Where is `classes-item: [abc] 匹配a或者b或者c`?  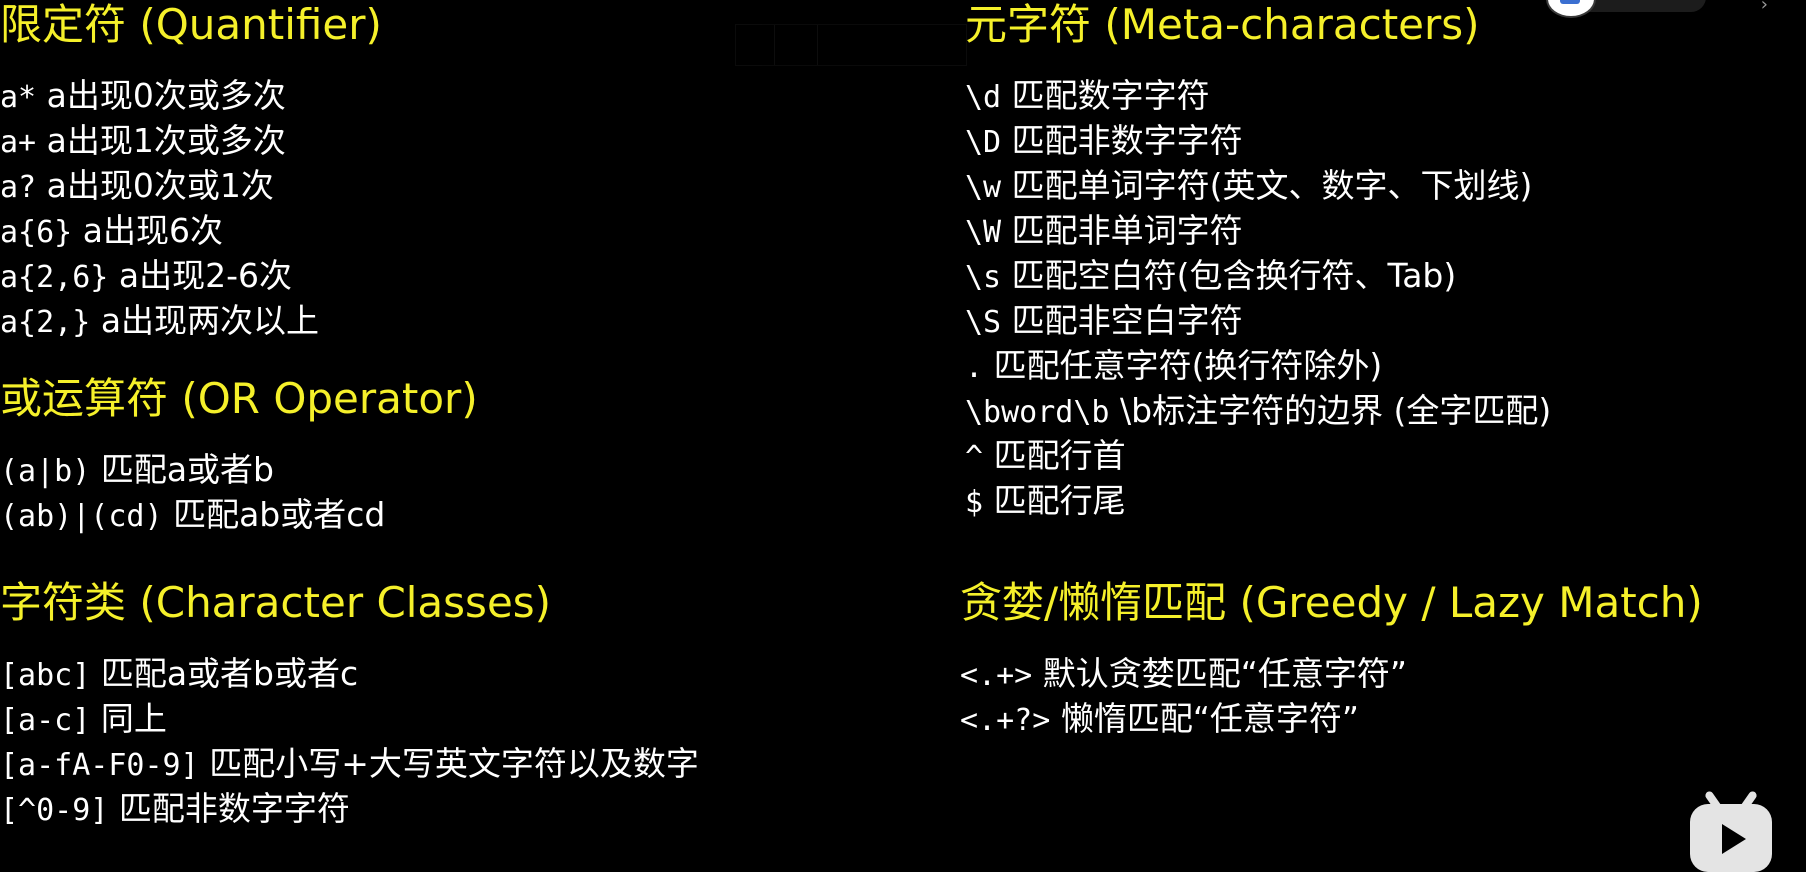 classes-item: [abc] 匹配a或者b或者c is located at coordinates (349, 674).